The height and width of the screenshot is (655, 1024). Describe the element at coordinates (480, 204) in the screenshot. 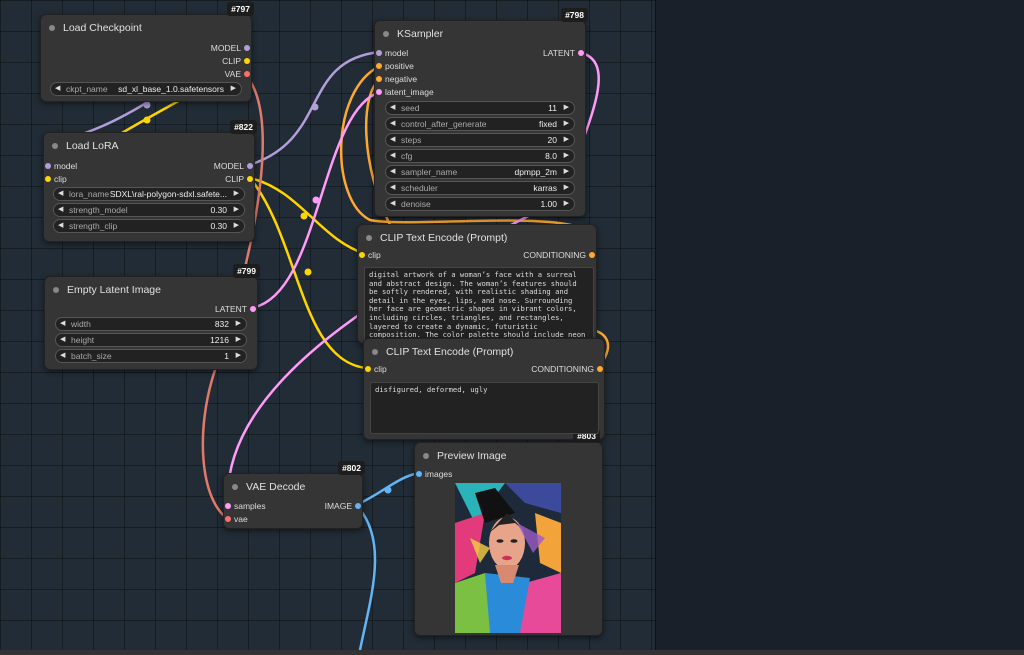

I see `denoise-number: ◀ denoise 1.00 ▶` at that location.